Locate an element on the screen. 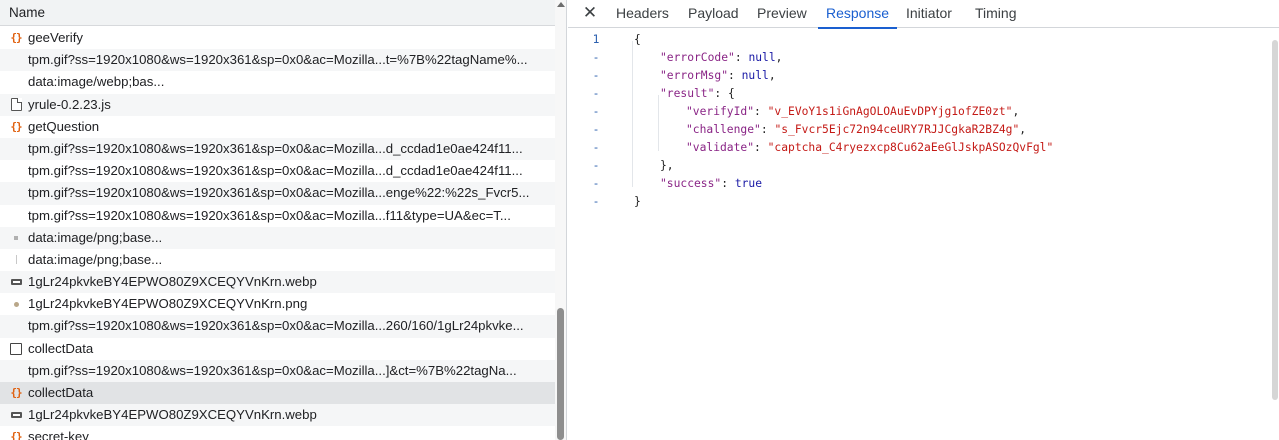 The width and height of the screenshot is (1279, 440). response-scrollbar is located at coordinates (1275, 235).